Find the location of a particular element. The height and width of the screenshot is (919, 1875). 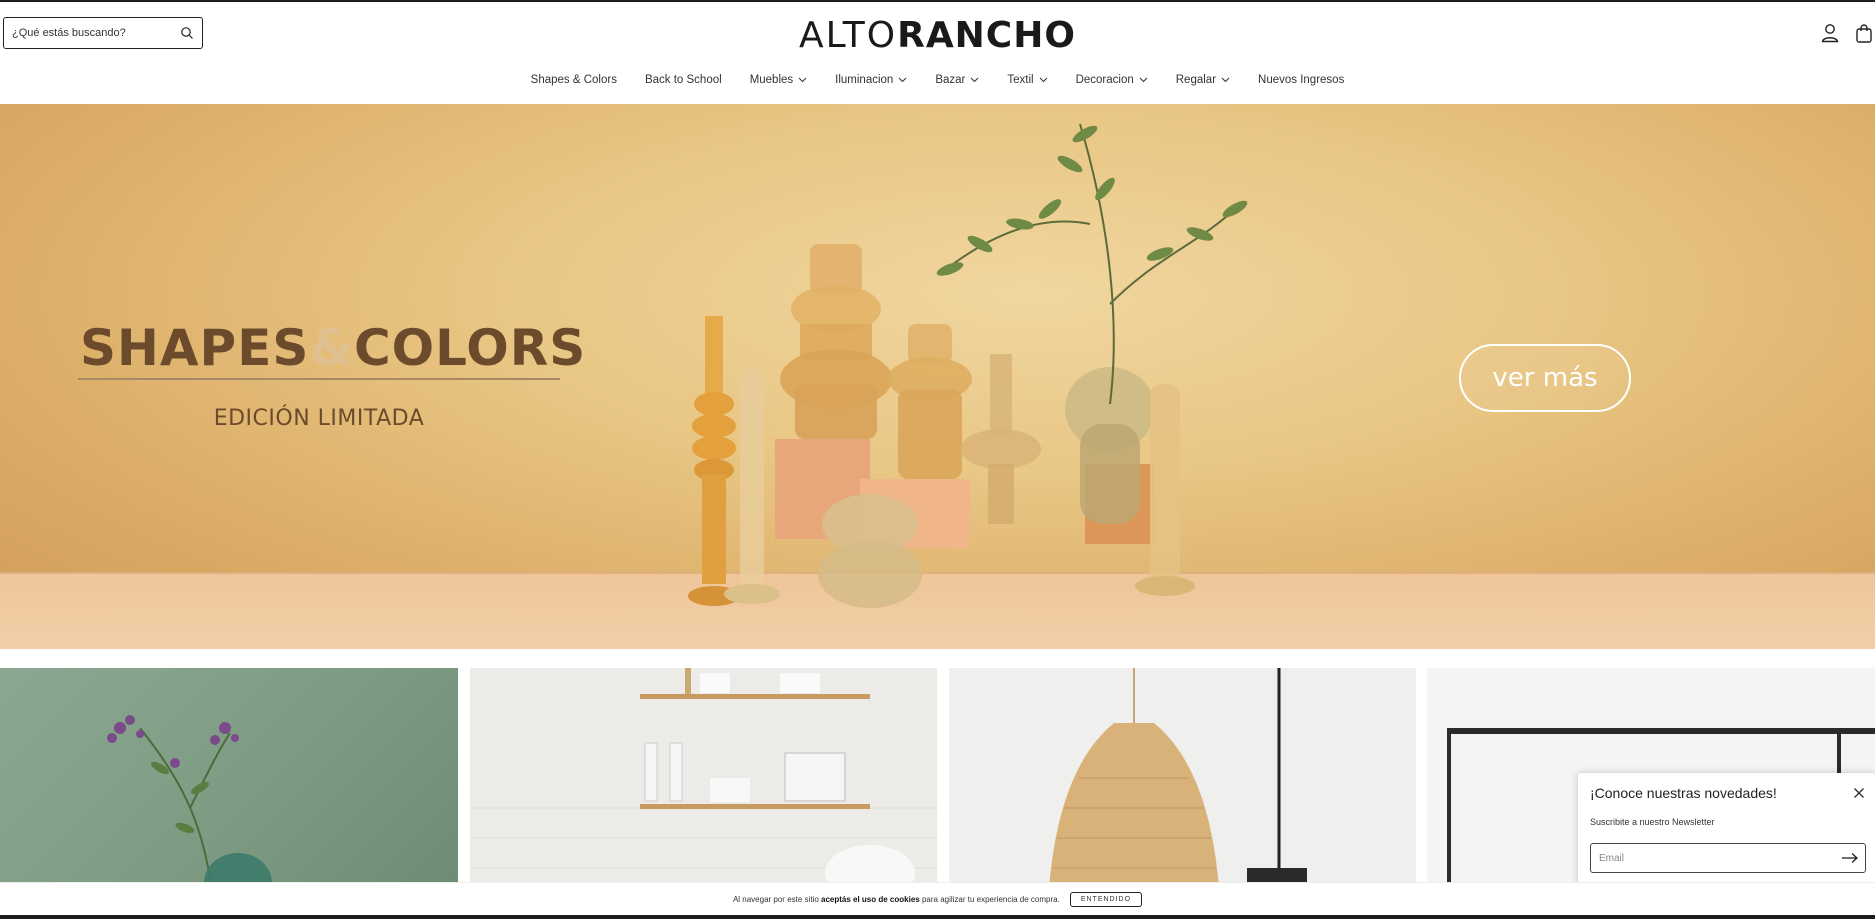

newsletter-email-input is located at coordinates (1709, 858).